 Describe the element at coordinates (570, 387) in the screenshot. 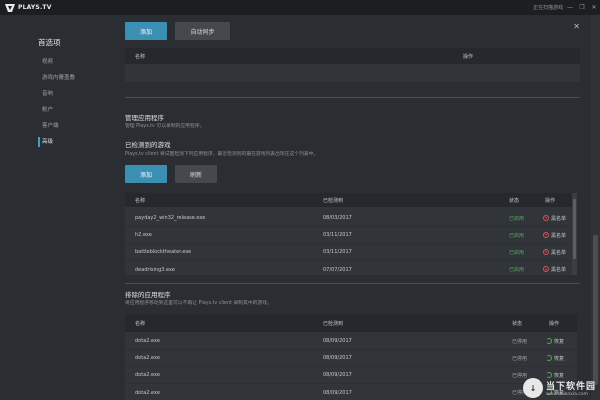

I see `watermark-title: 当下软件园` at that location.